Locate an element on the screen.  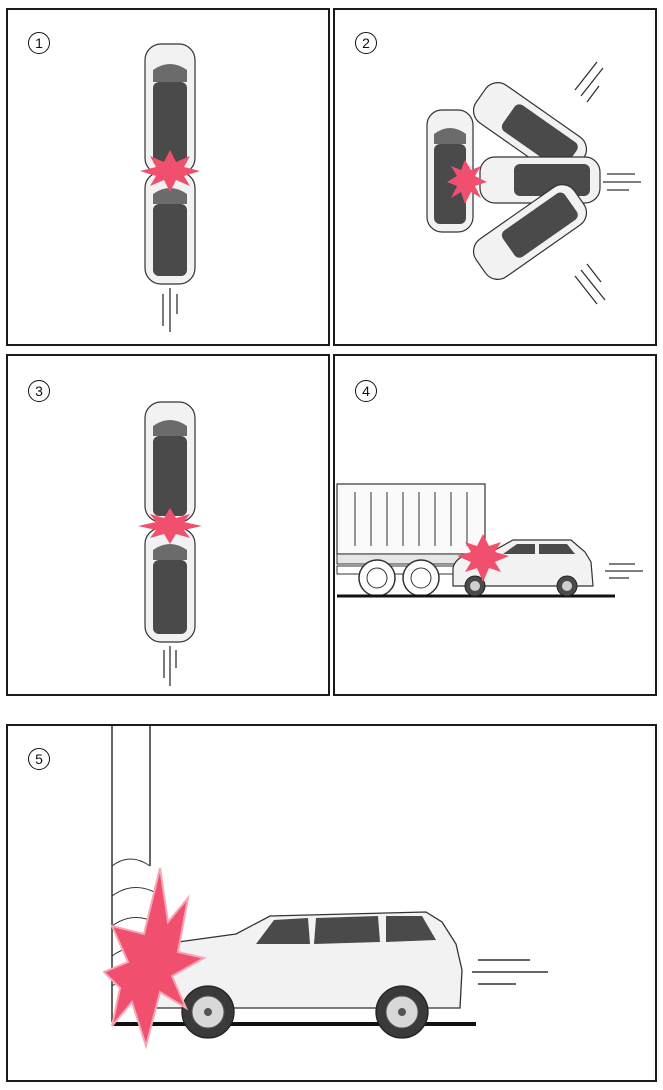
panel-2-illustration is located at coordinates (533, 183).